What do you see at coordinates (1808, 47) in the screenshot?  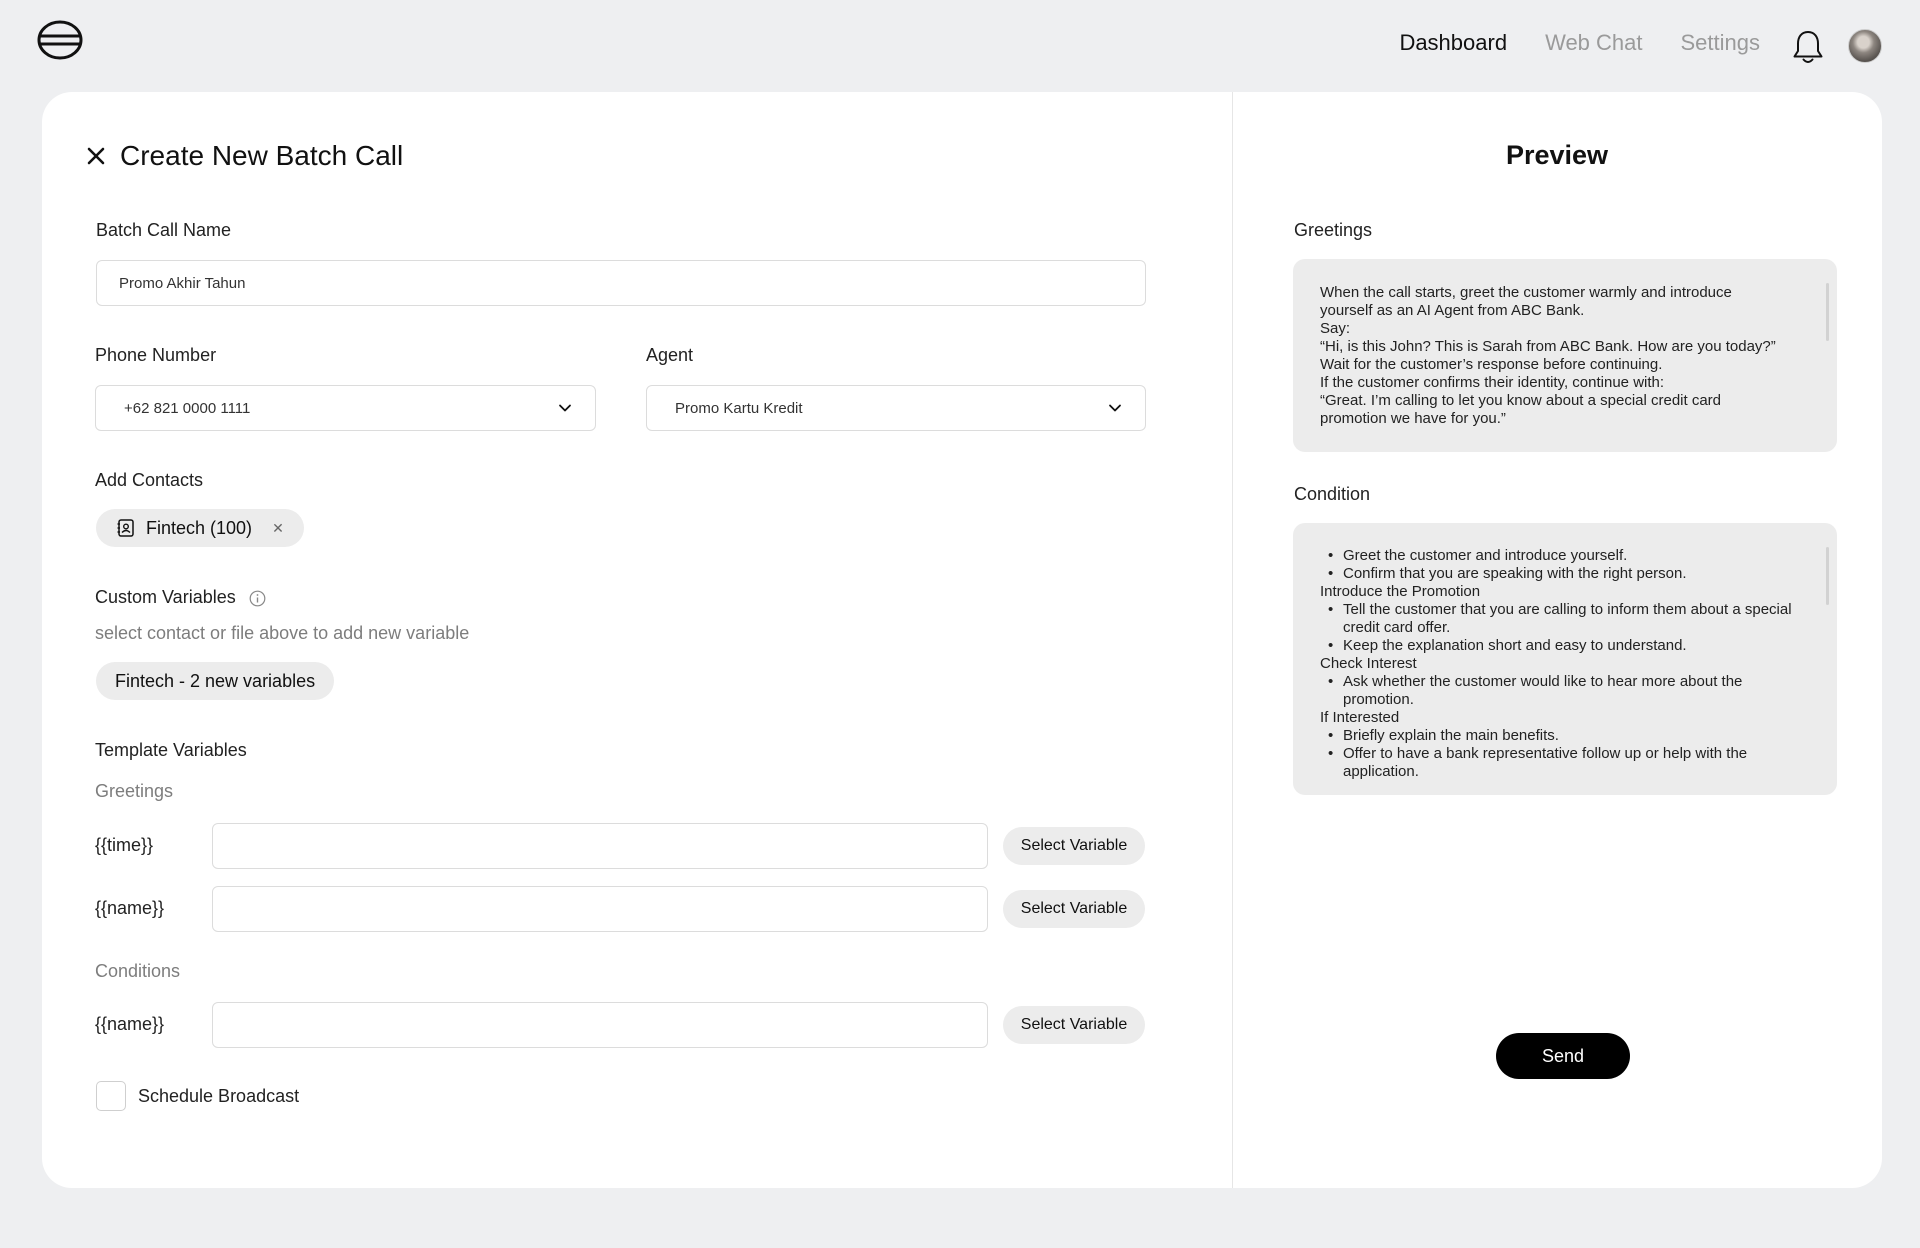 I see `bell-icon` at bounding box center [1808, 47].